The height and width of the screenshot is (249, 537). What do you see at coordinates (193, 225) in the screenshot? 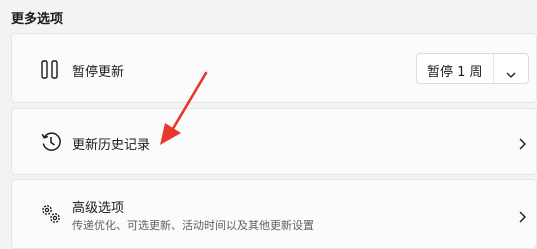
I see `advanced-options-description: 传递优化、可选更新、活动时间以及其他更新设置` at bounding box center [193, 225].